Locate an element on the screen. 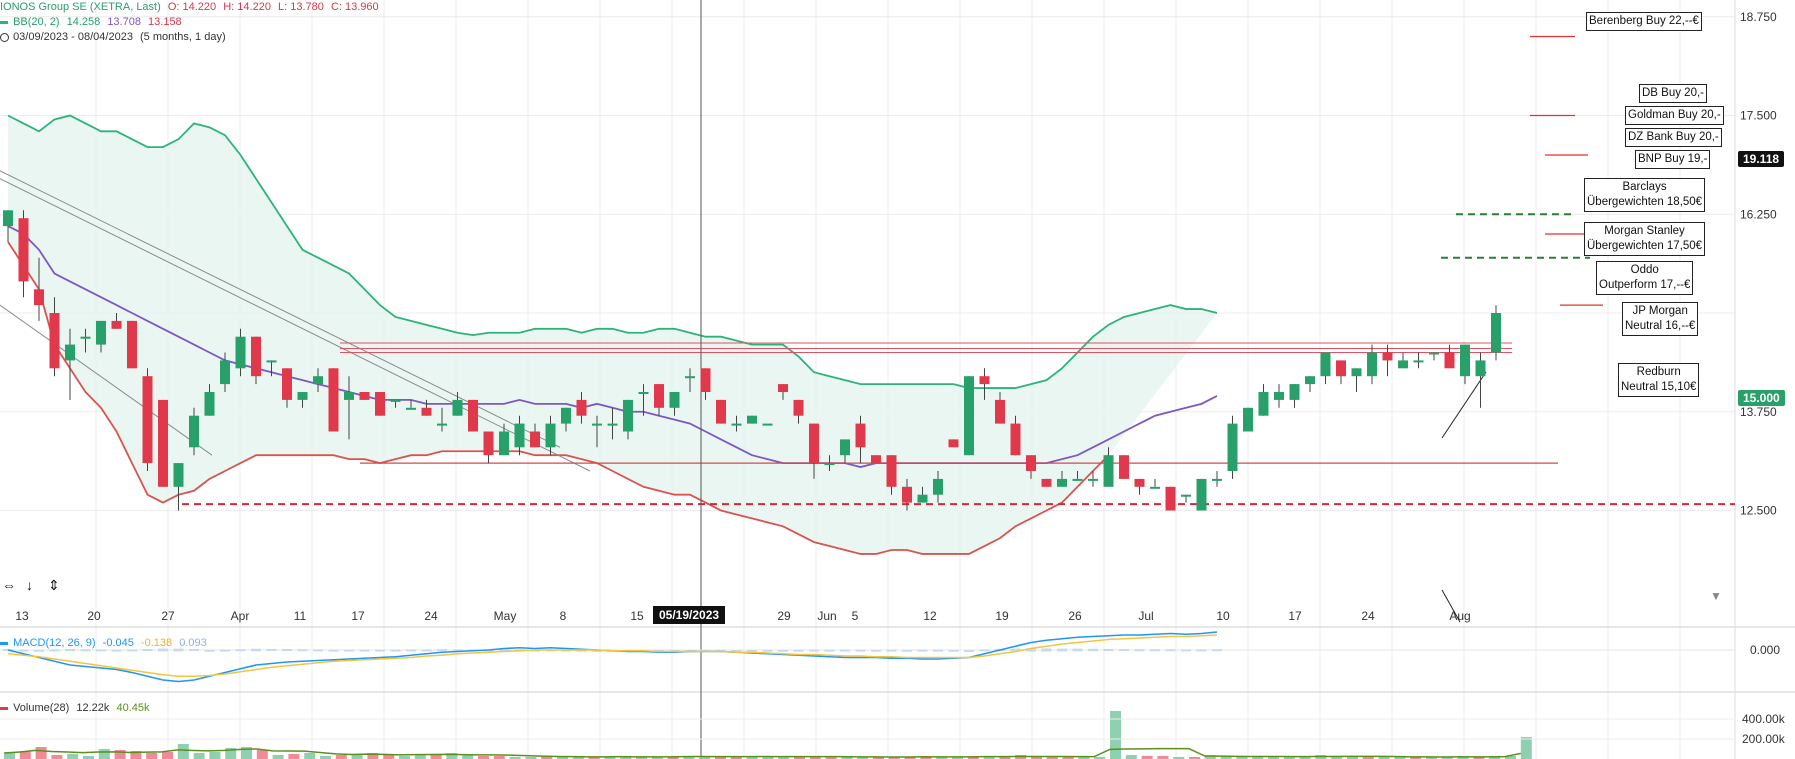 The width and height of the screenshot is (1795, 759). bb-label: BB(20, 2) is located at coordinates (36, 22).